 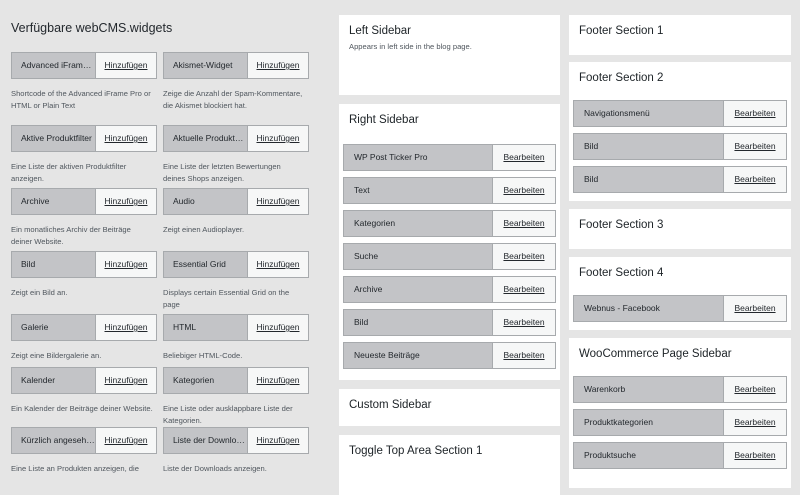 What do you see at coordinates (418, 190) in the screenshot?
I see `widget-name: Text` at bounding box center [418, 190].